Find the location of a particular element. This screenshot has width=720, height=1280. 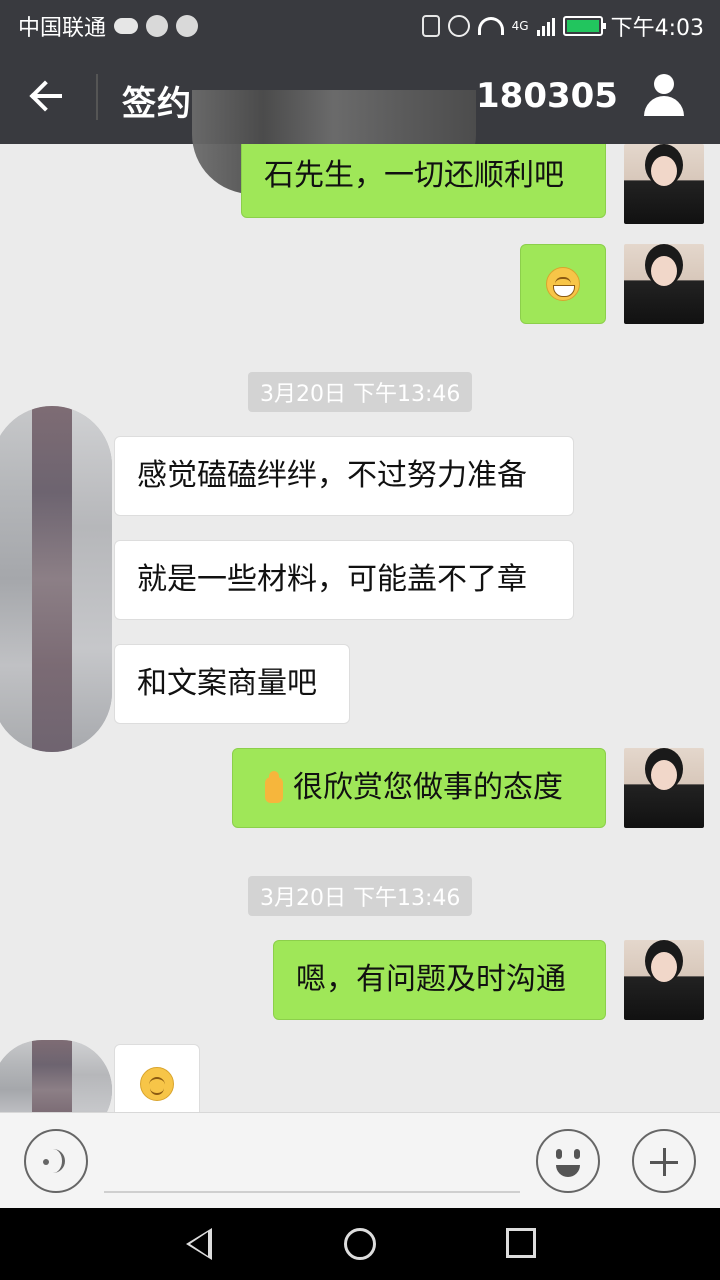

message-input is located at coordinates (312, 1192).